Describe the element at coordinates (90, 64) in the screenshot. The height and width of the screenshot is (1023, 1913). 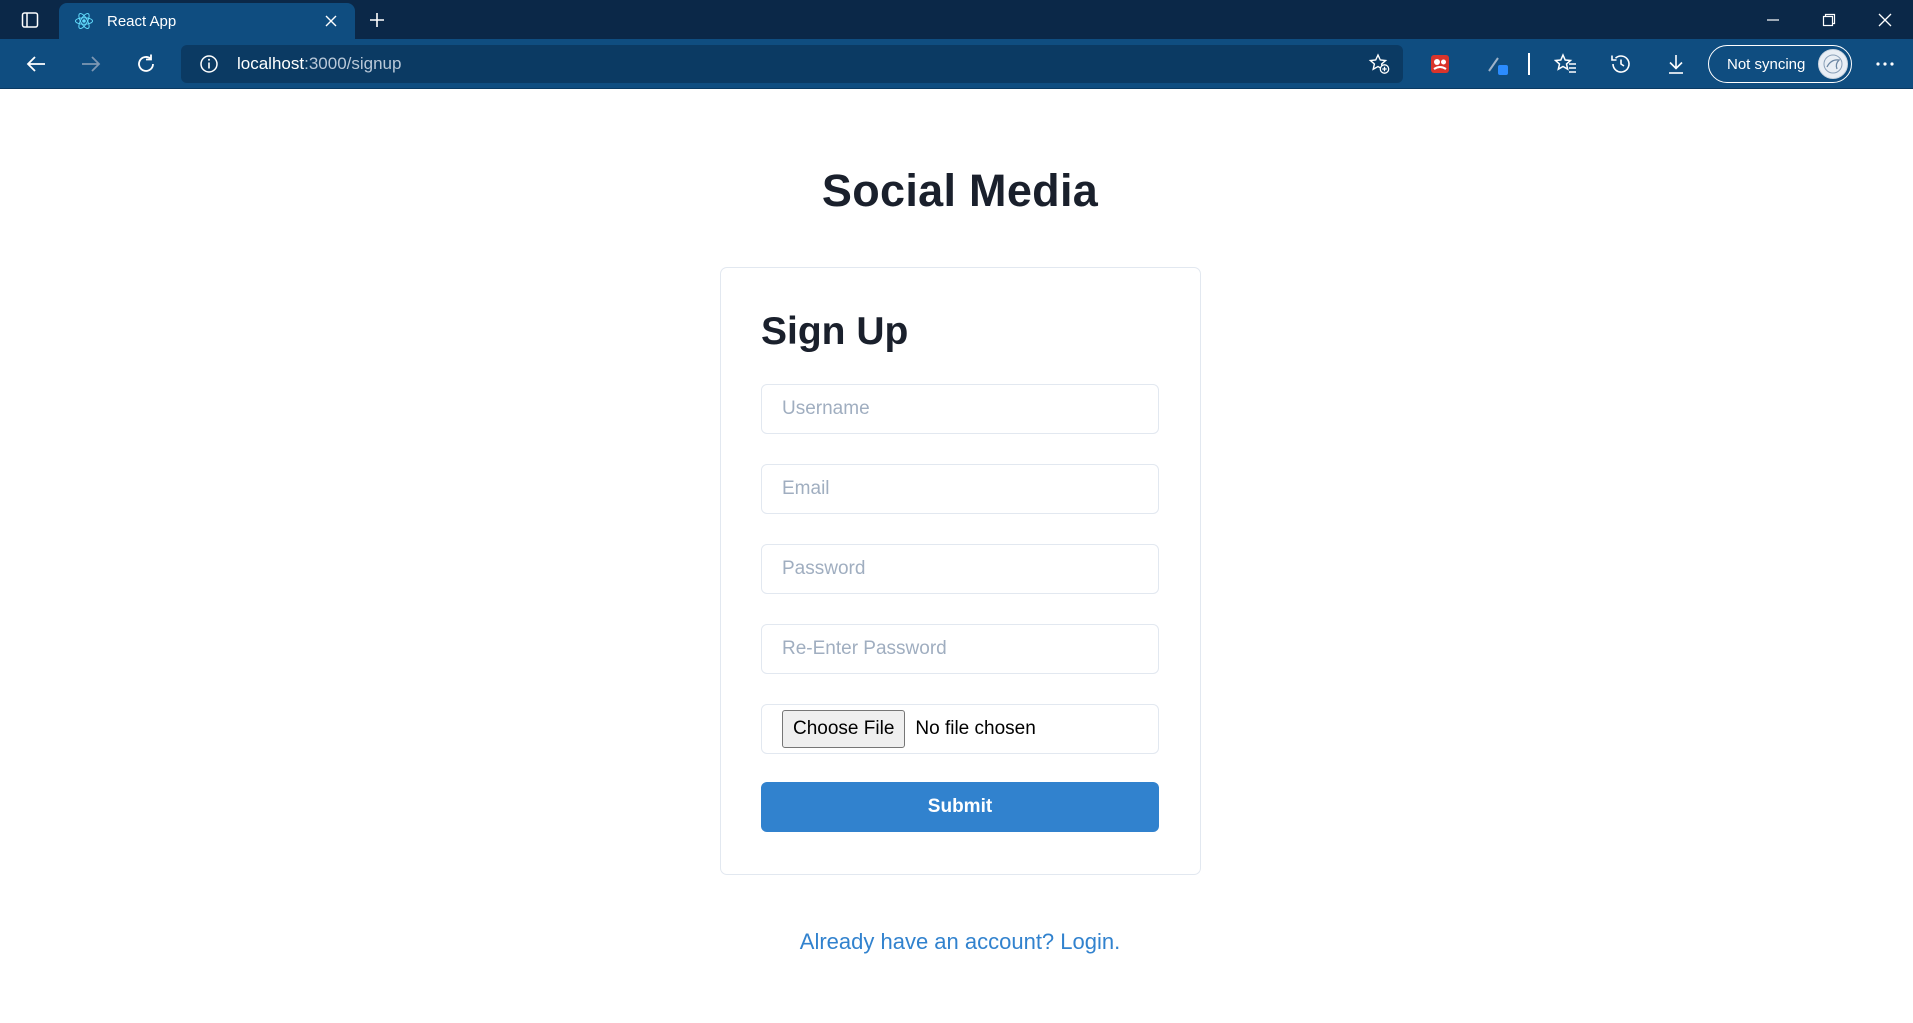
I see `forward-arrow-icon` at that location.